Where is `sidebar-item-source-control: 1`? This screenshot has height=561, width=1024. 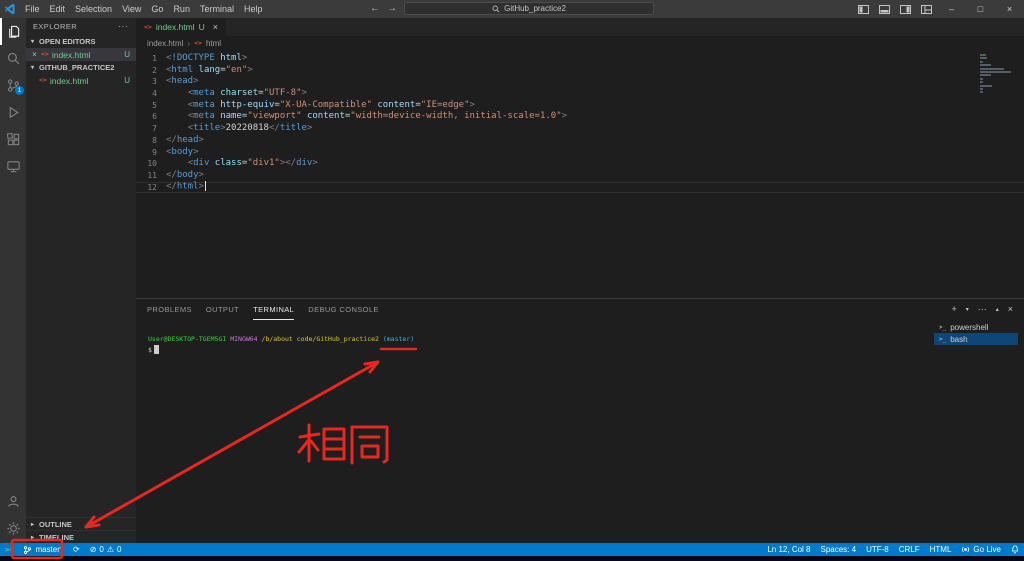 sidebar-item-source-control: 1 is located at coordinates (13, 85).